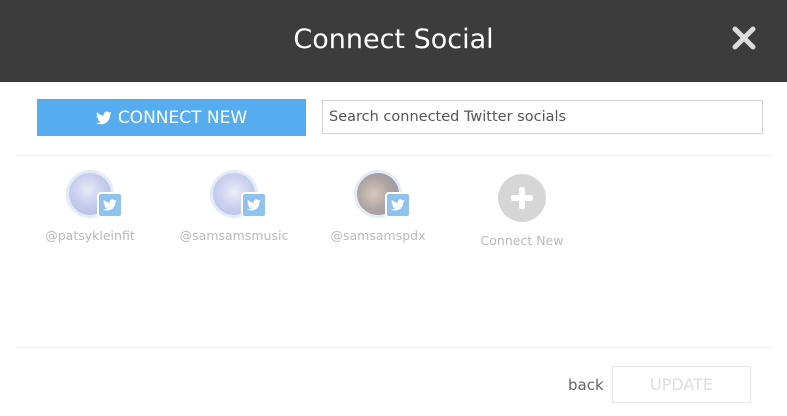 This screenshot has width=787, height=416. I want to click on search-input, so click(542, 117).